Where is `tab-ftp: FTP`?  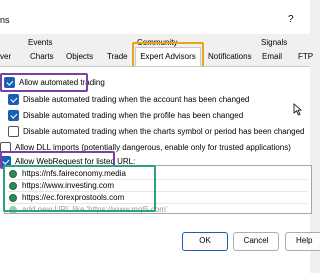
tab-ftp: FTP is located at coordinates (305, 57).